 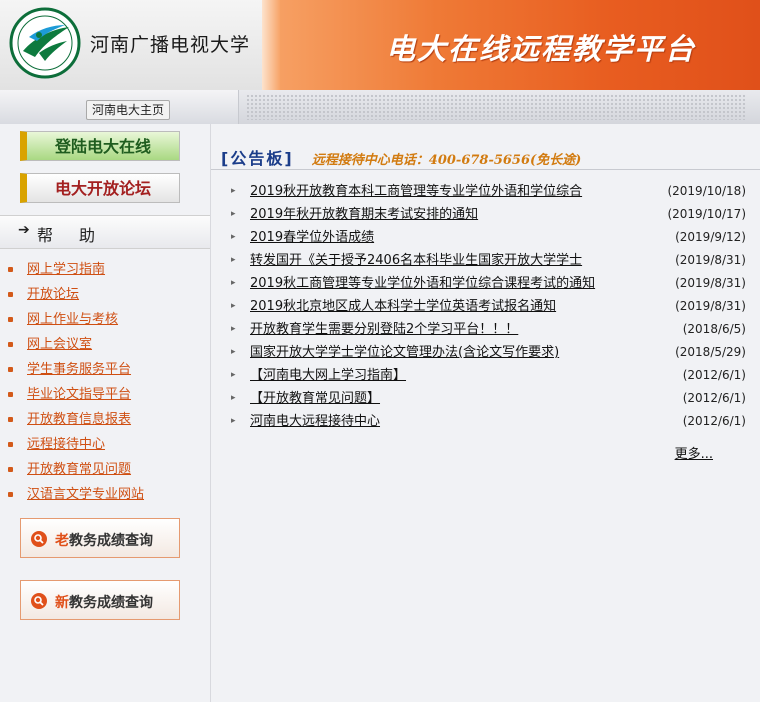 I want to click on list-item: 网上作业与考核, so click(x=72, y=319).